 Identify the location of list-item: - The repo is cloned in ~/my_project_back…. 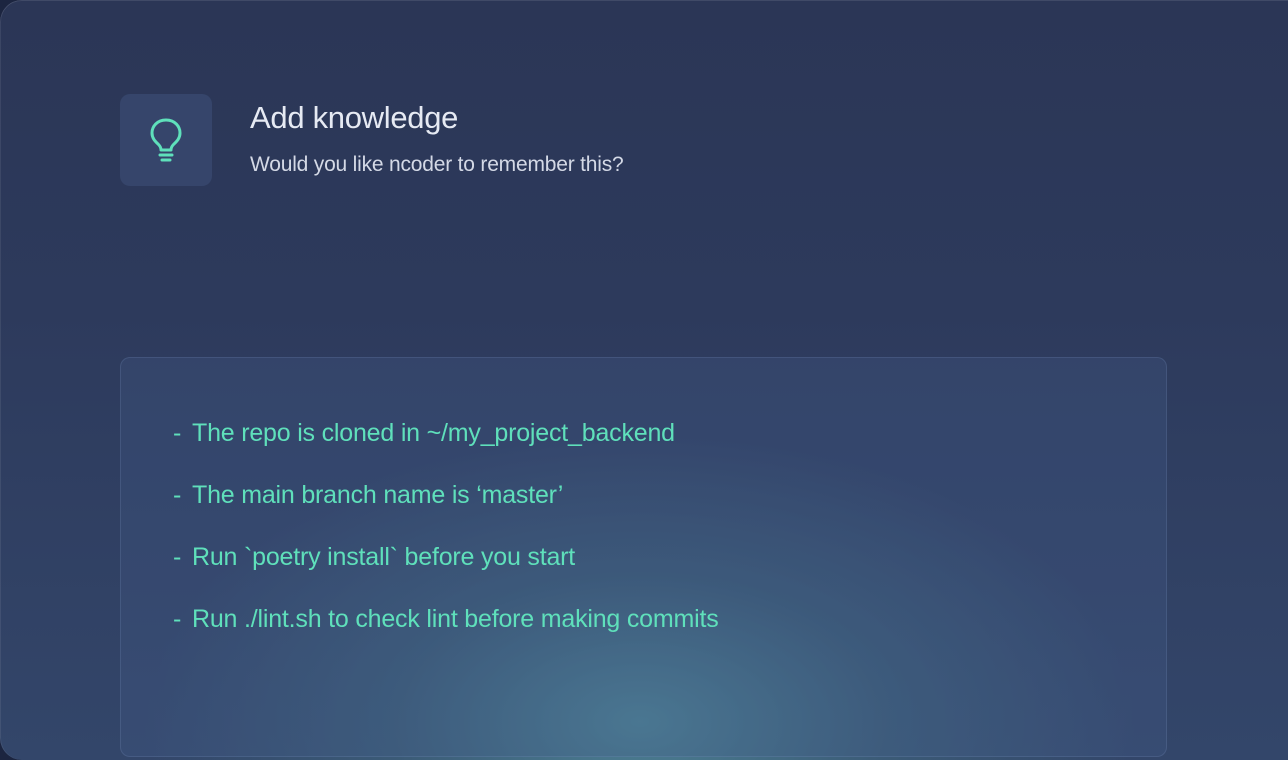
(446, 449).